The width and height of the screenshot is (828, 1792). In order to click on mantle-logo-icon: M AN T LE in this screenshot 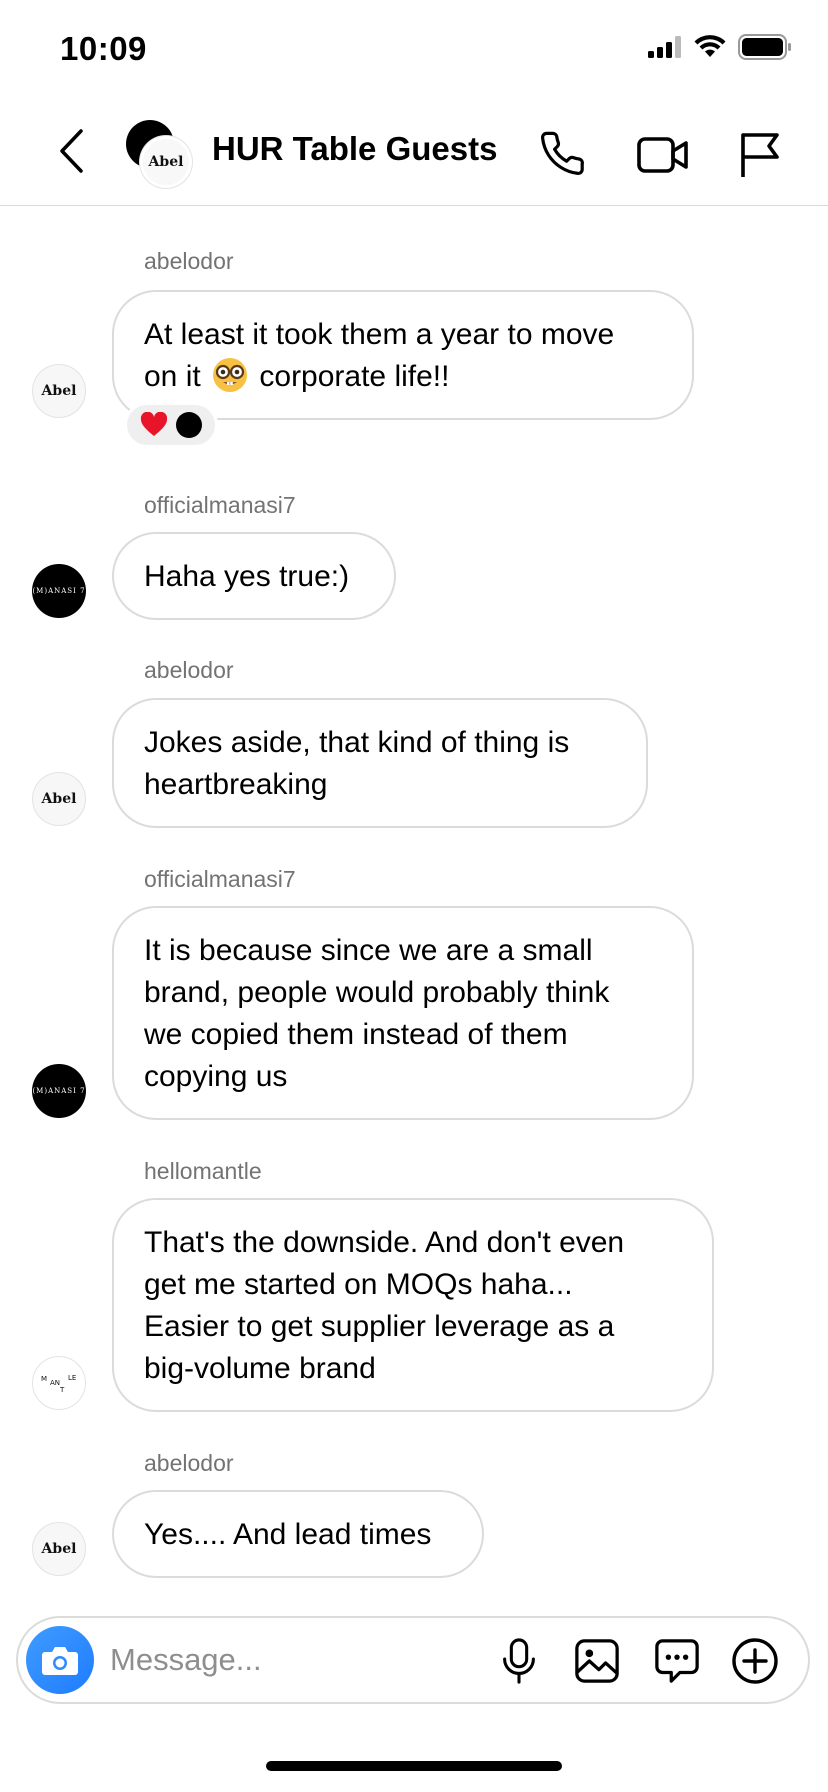, I will do `click(59, 1384)`.